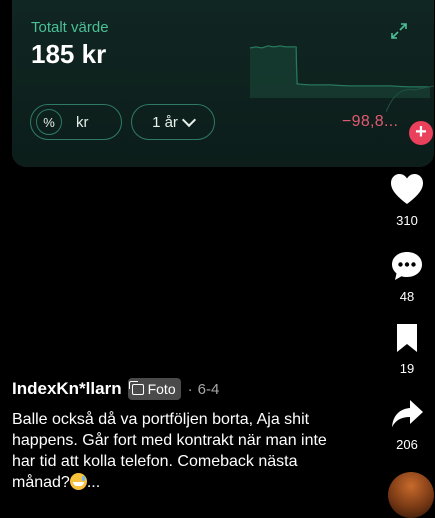  Describe the element at coordinates (410, 99) in the screenshot. I see `mini-chart` at that location.